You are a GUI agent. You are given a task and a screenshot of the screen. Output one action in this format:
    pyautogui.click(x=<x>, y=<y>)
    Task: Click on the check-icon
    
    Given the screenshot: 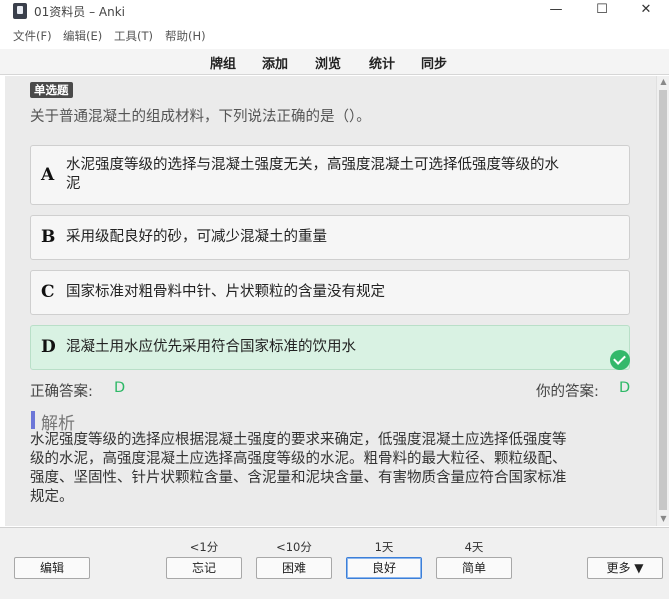 What is the action you would take?
    pyautogui.click(x=620, y=360)
    